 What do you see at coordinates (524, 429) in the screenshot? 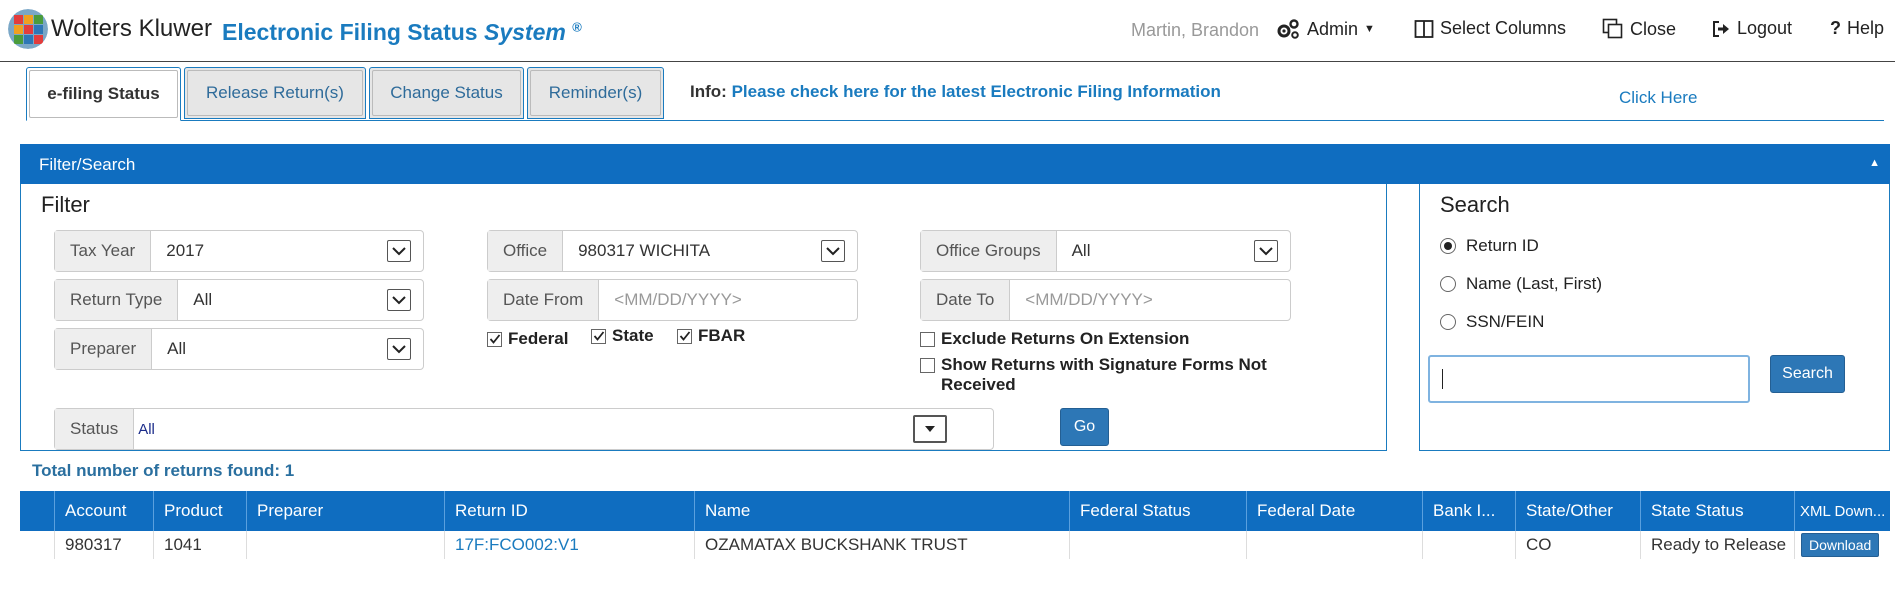
I see `status-select: Status All` at bounding box center [524, 429].